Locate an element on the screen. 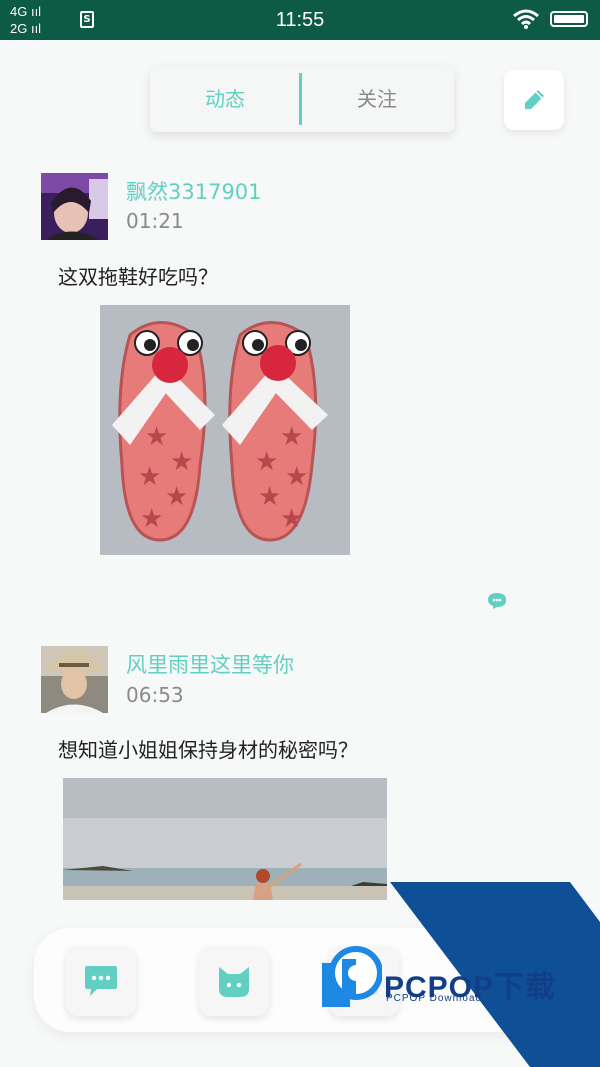  comment-icon is located at coordinates (497, 601).